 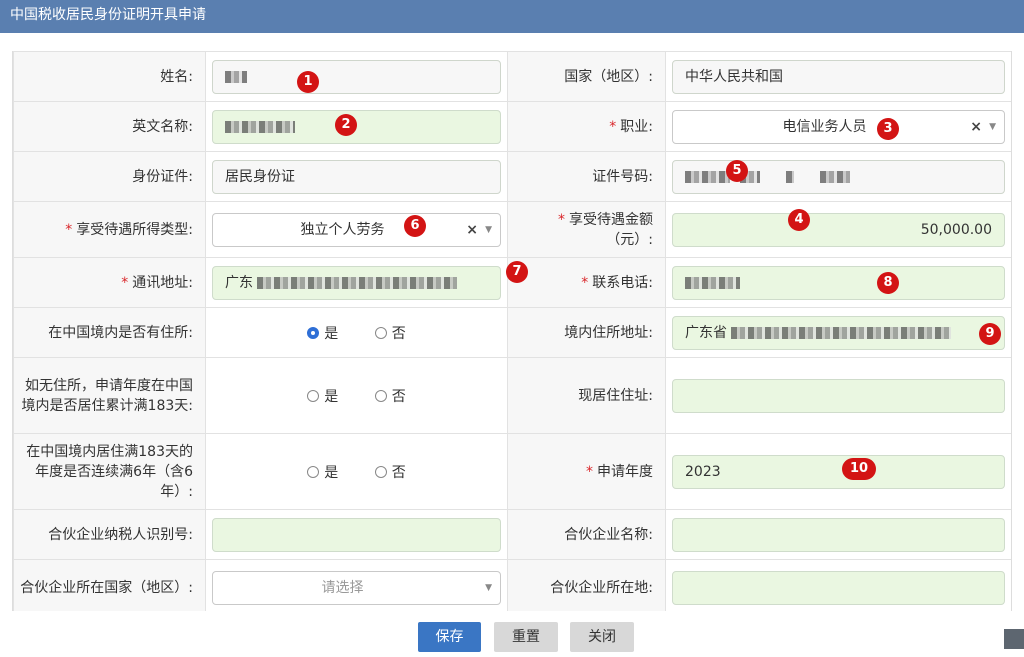 What do you see at coordinates (859, 469) in the screenshot?
I see `marker-10: 10` at bounding box center [859, 469].